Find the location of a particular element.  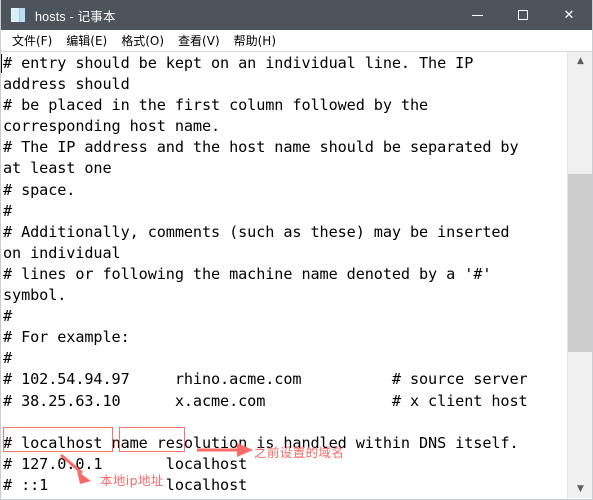

window-controls: ✕ is located at coordinates (523, 15).